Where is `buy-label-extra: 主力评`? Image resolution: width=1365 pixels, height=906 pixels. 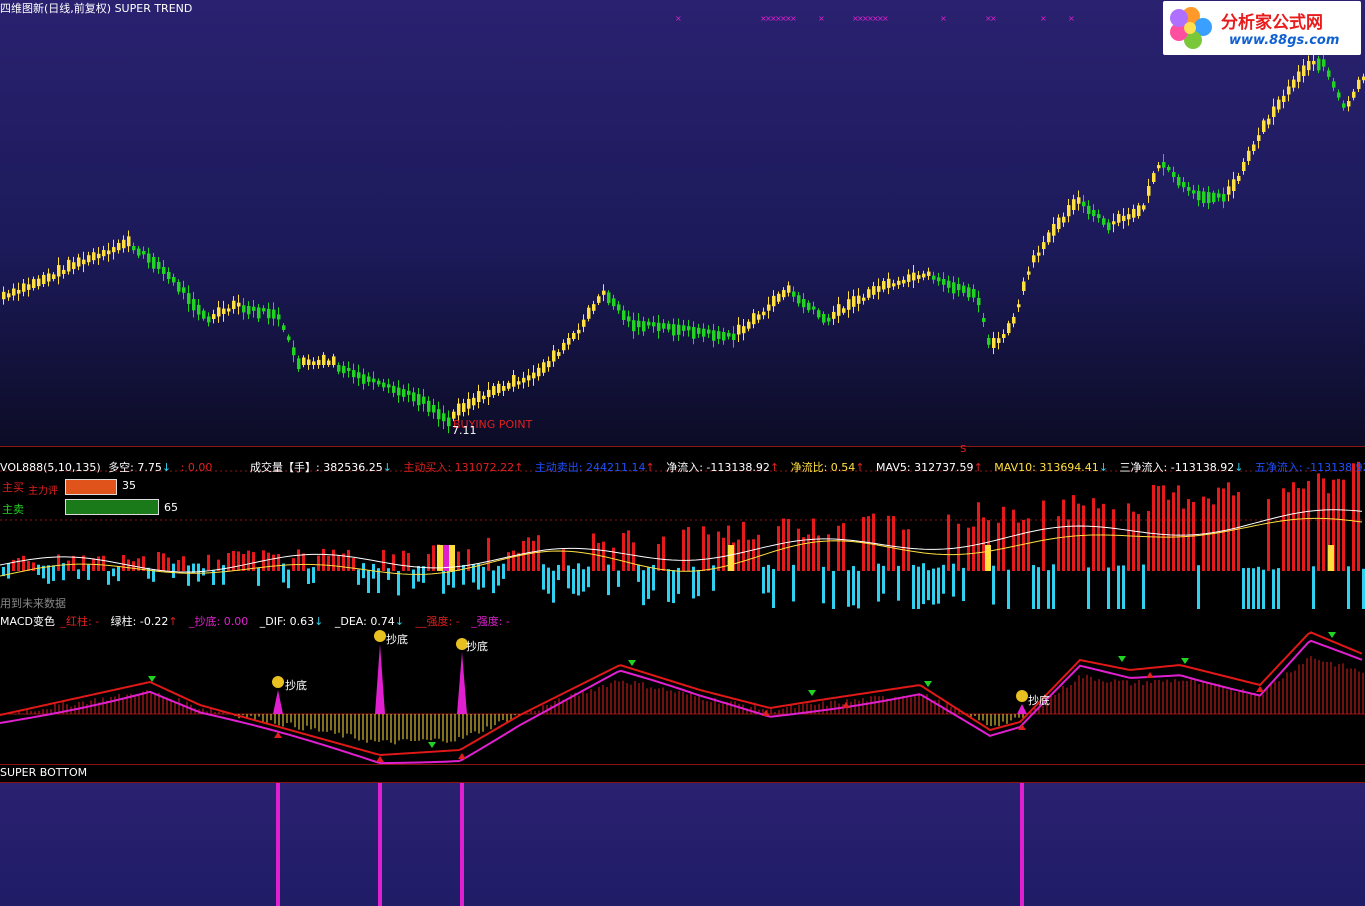 buy-label-extra: 主力评 is located at coordinates (43, 491).